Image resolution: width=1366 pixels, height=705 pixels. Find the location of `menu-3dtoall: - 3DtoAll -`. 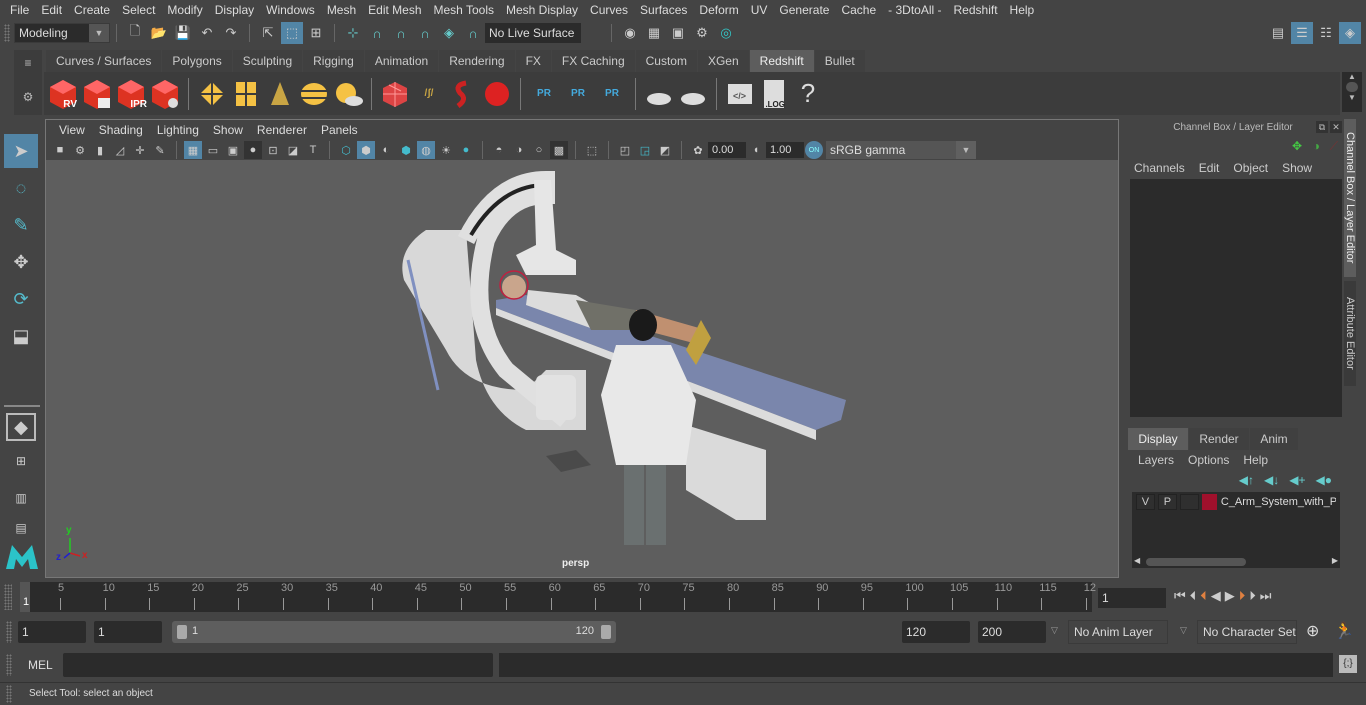

menu-3dtoall: - 3DtoAll - is located at coordinates (914, 10).